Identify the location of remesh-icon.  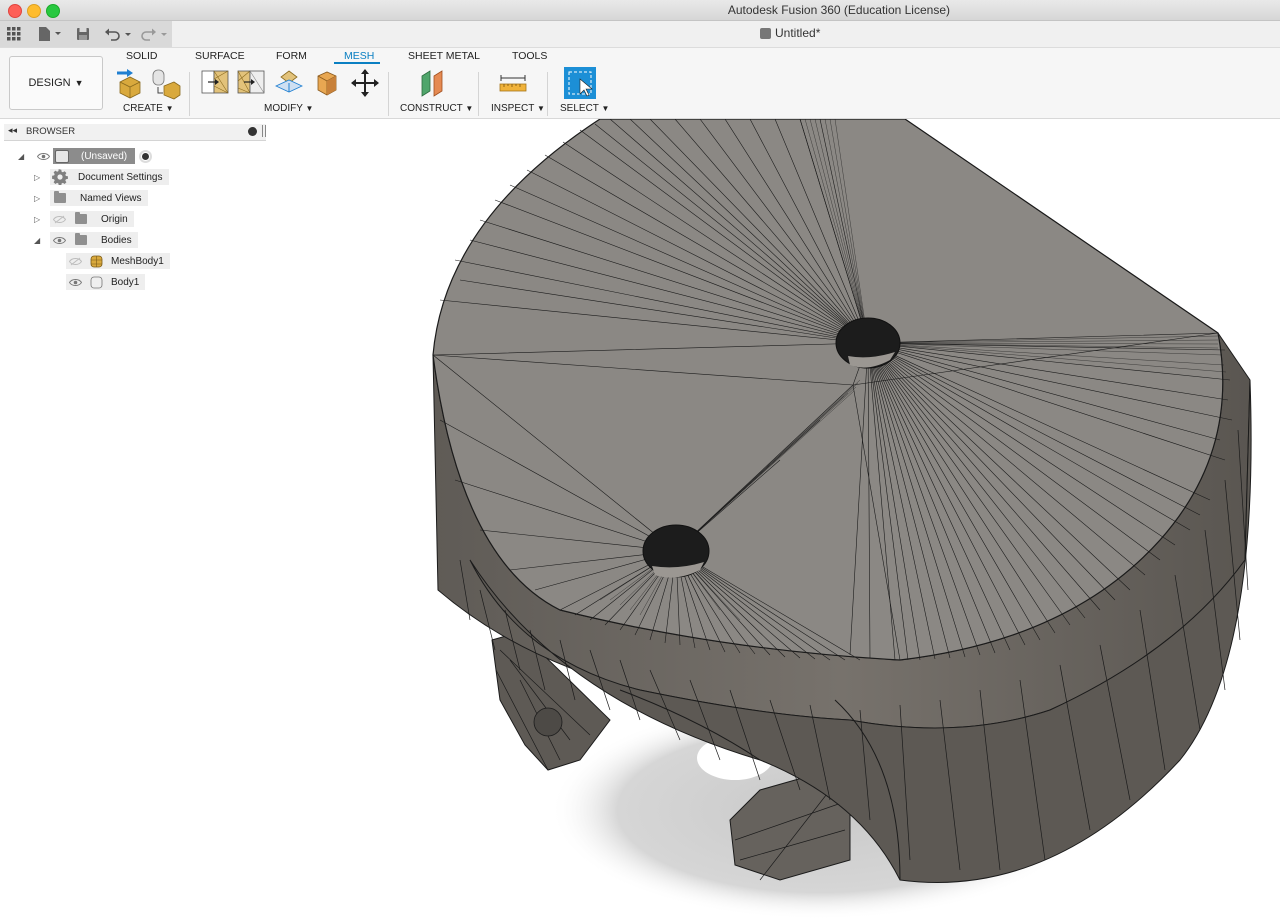
(214, 83).